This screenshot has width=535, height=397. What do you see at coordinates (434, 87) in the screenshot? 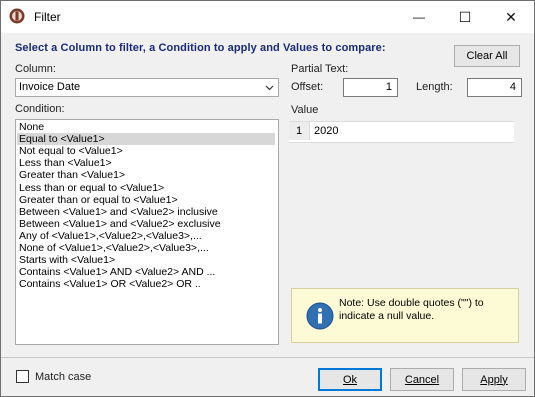
I see `length-label: Length:` at bounding box center [434, 87].